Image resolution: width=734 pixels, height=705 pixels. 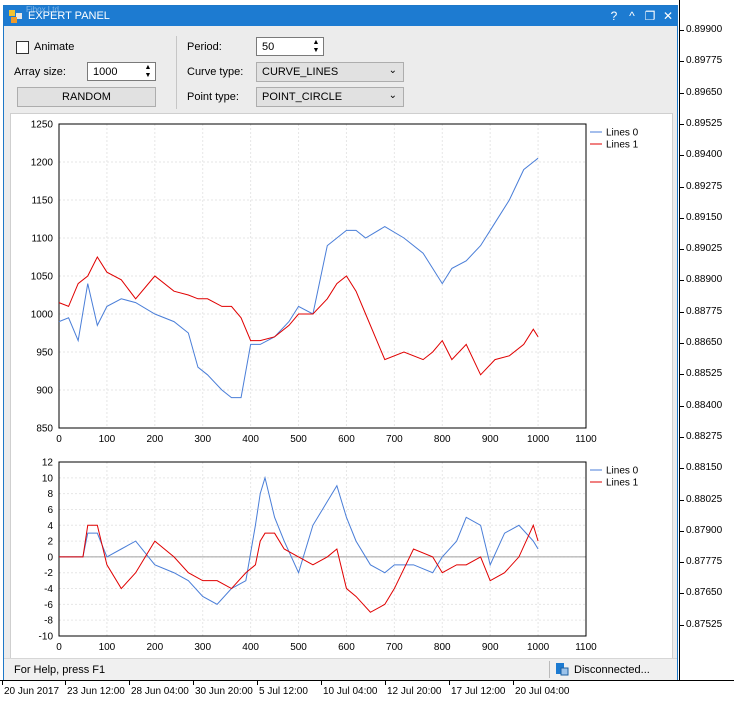 What do you see at coordinates (48, 605) in the screenshot?
I see `y-tick-label: -6` at bounding box center [48, 605].